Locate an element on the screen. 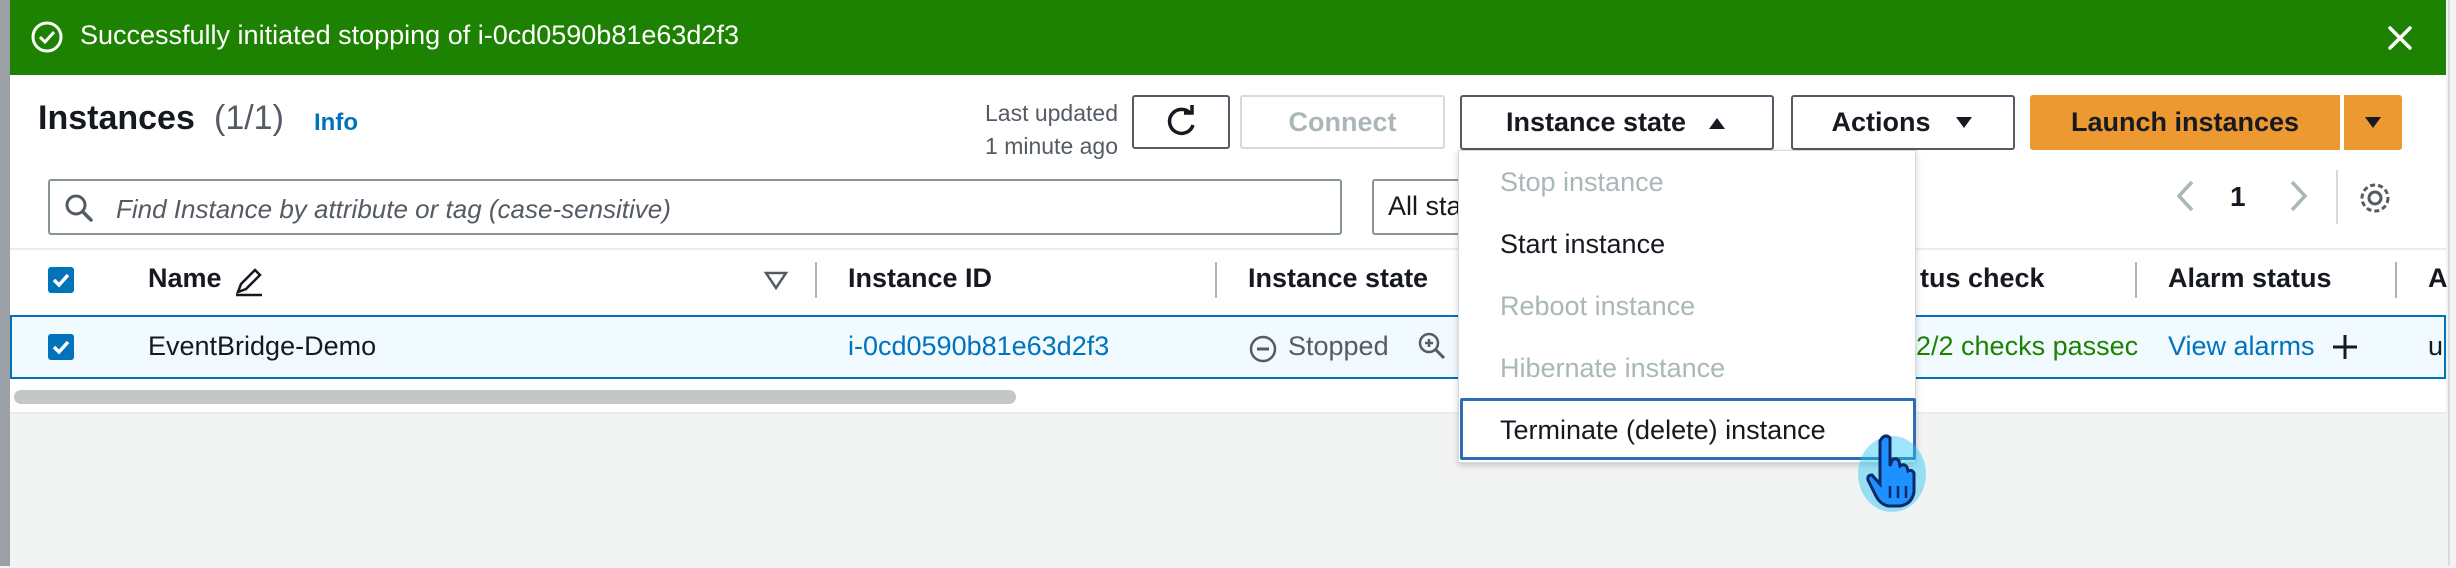 The width and height of the screenshot is (2456, 568). success-check-icon is located at coordinates (47, 37).